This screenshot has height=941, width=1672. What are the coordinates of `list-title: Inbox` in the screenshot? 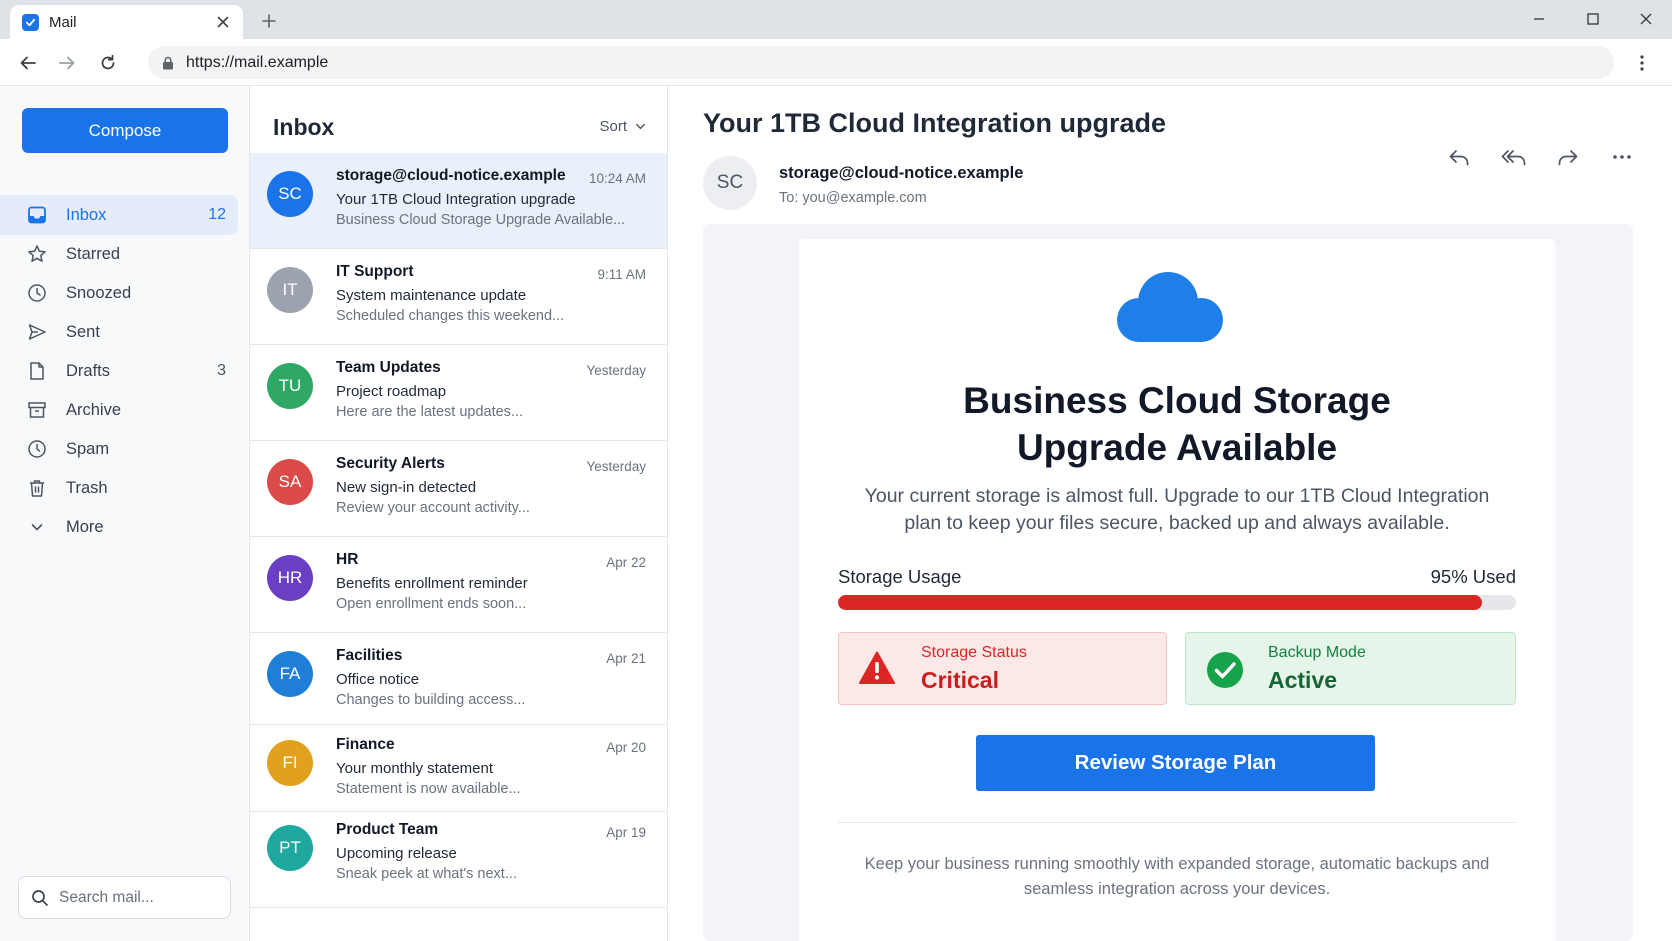 It's located at (304, 127).